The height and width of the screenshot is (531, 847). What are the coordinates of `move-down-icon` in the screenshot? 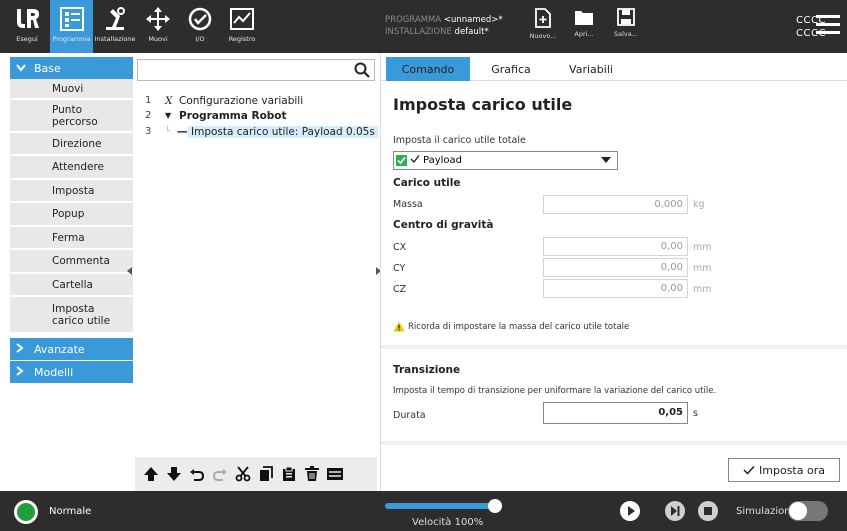 It's located at (174, 474).